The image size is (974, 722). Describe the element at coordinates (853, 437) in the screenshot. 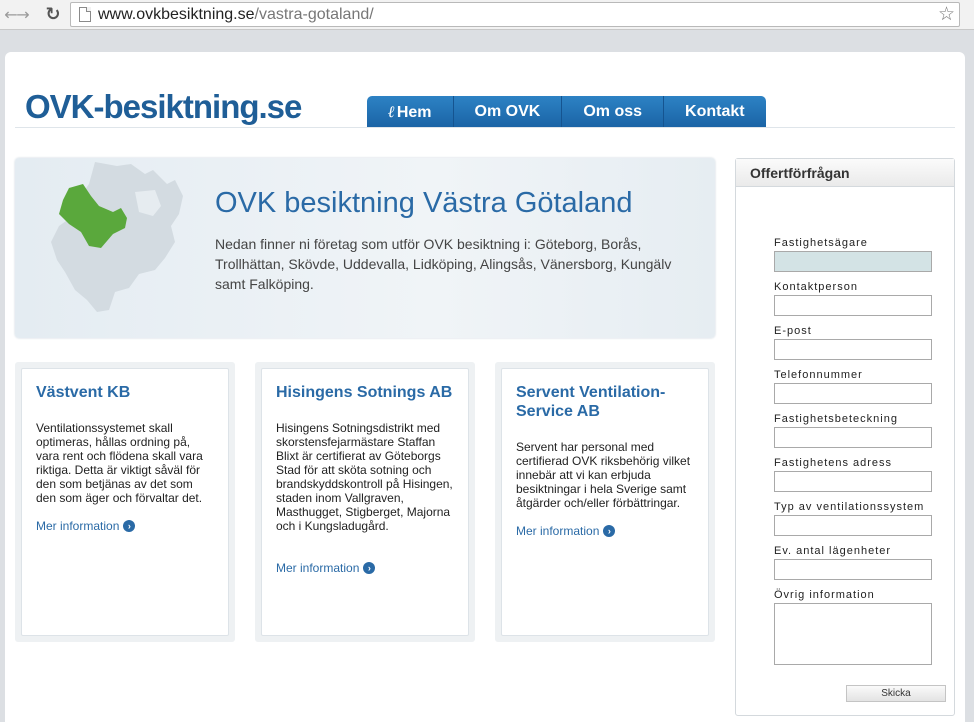

I see `property-designation-field` at that location.